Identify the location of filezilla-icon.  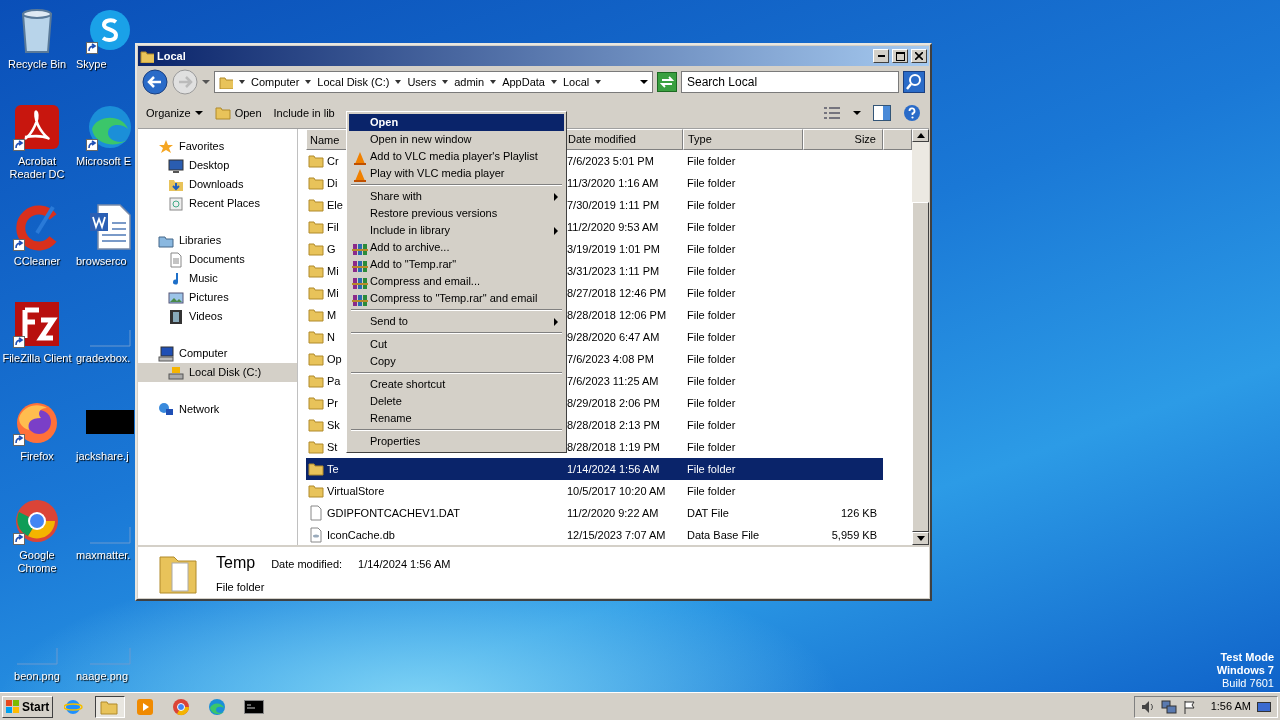
(37, 324).